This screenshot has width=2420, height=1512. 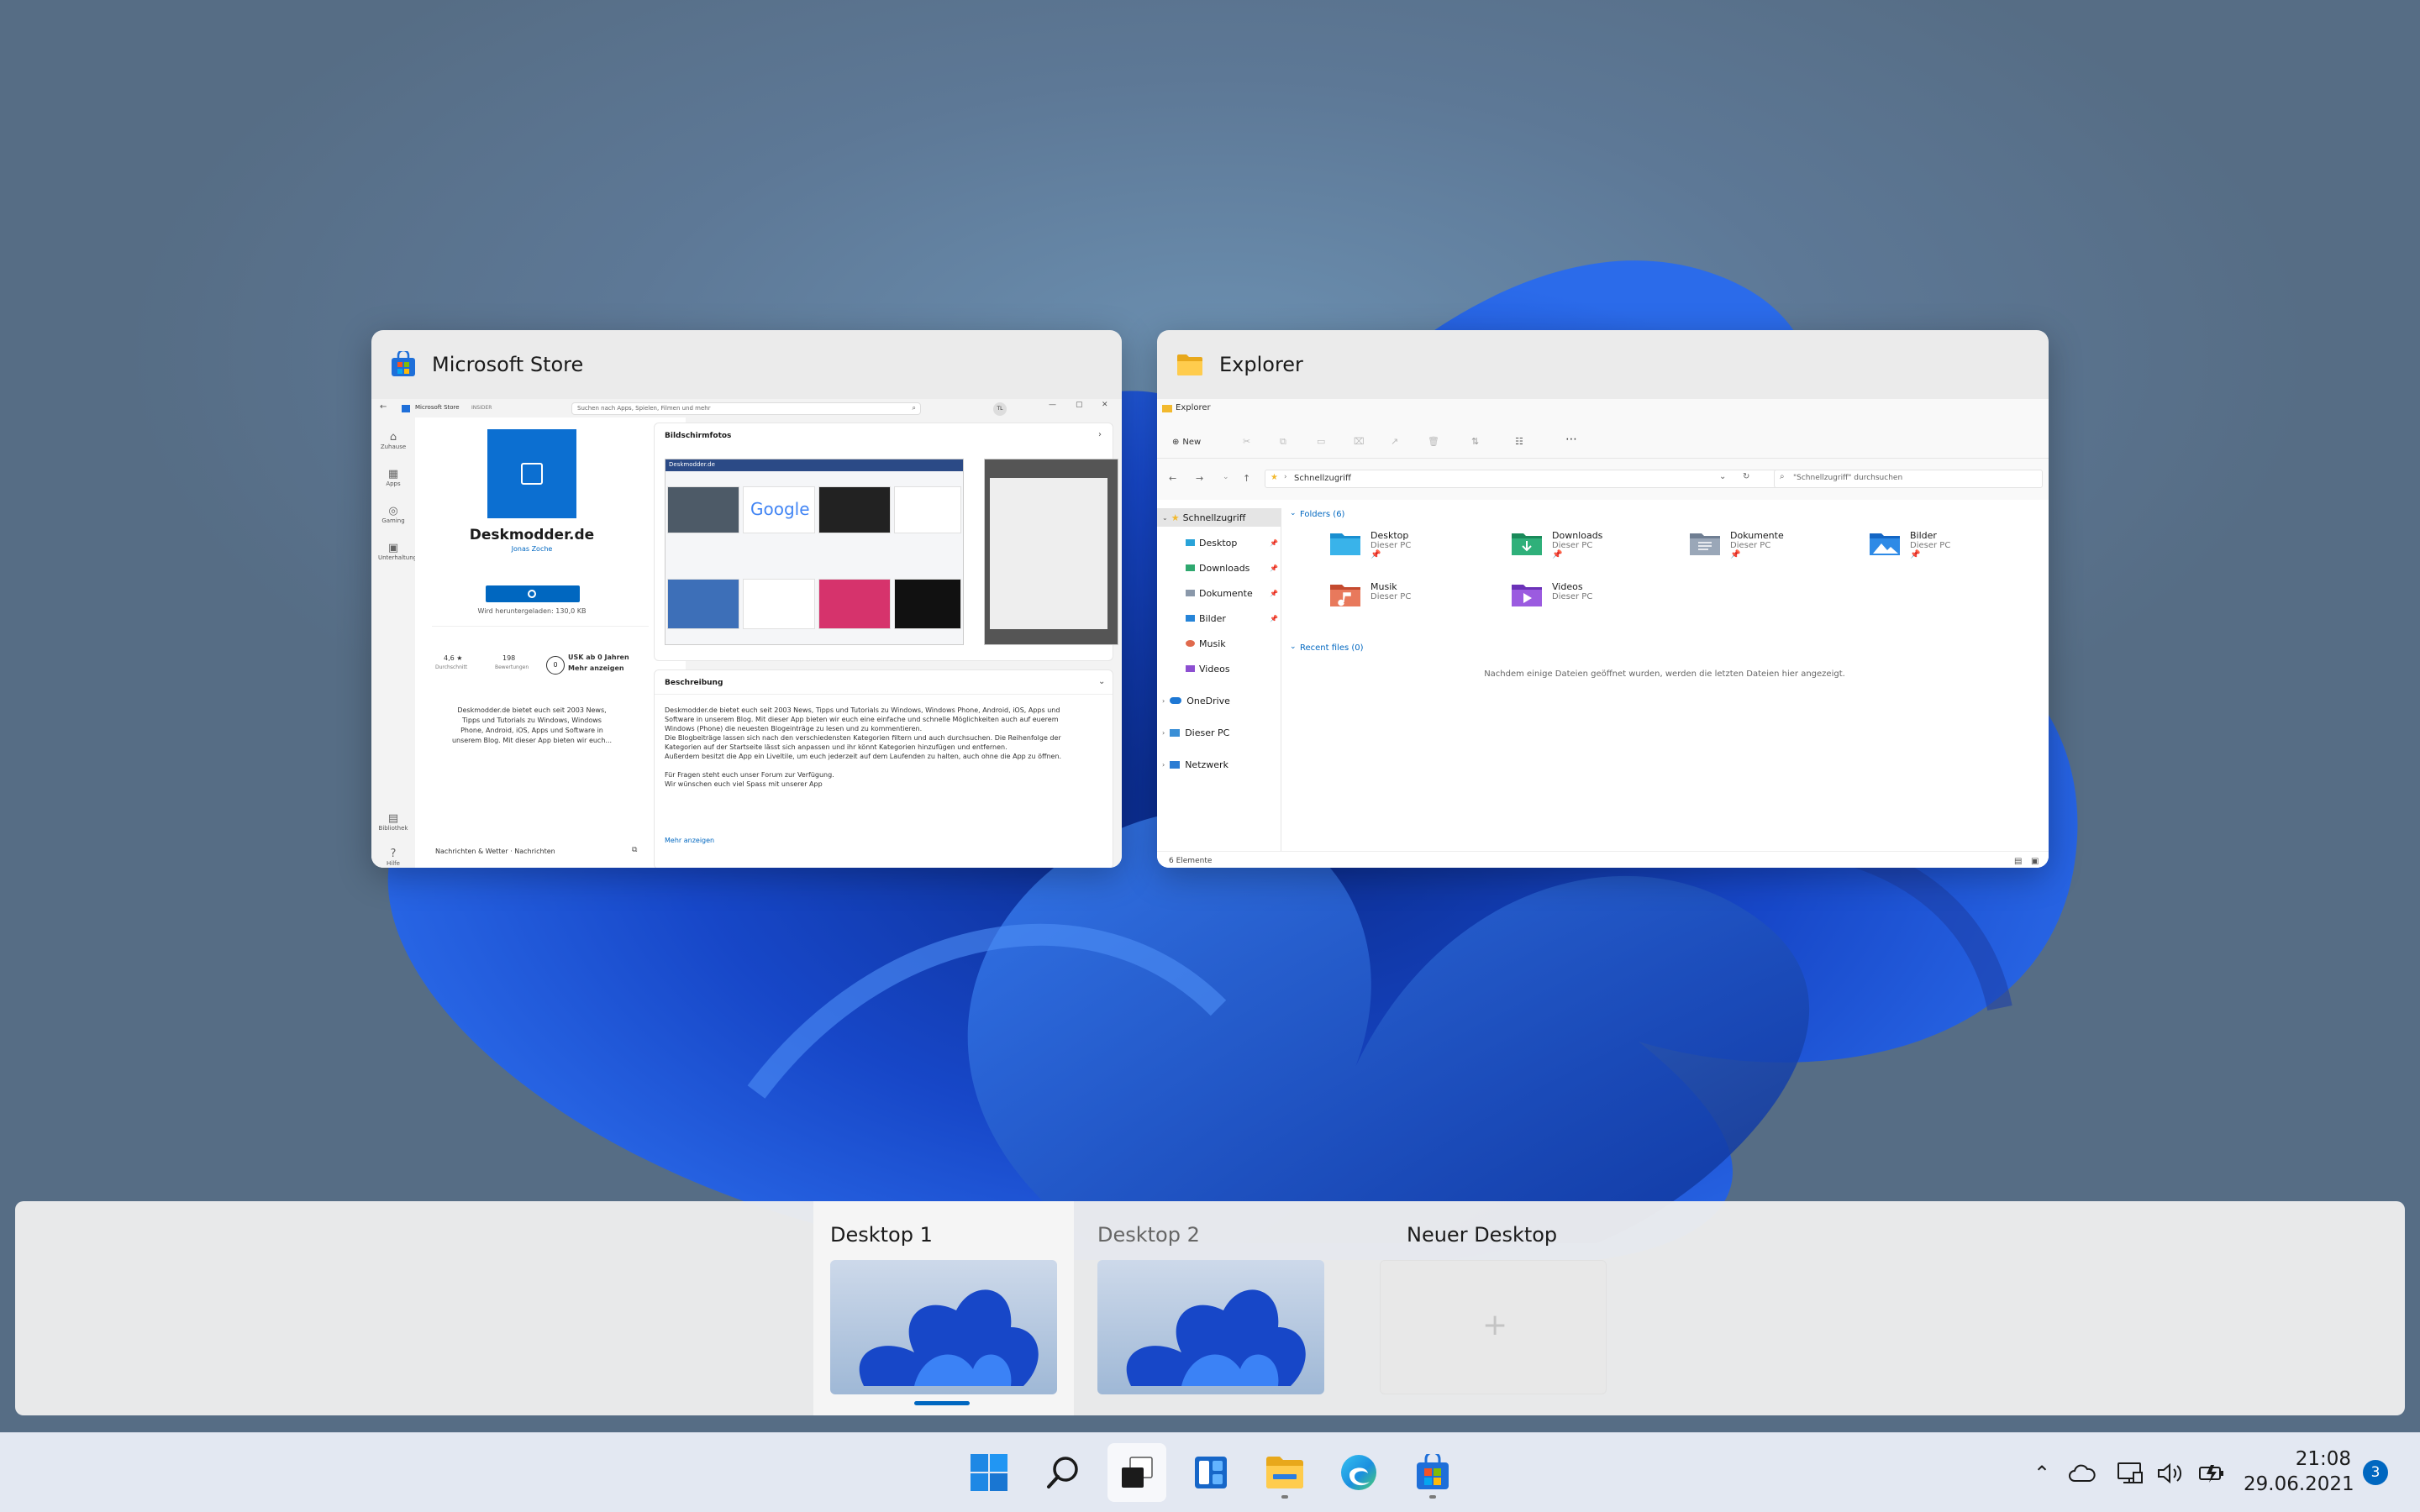 I want to click on battery-tray-button, so click(x=2211, y=1473).